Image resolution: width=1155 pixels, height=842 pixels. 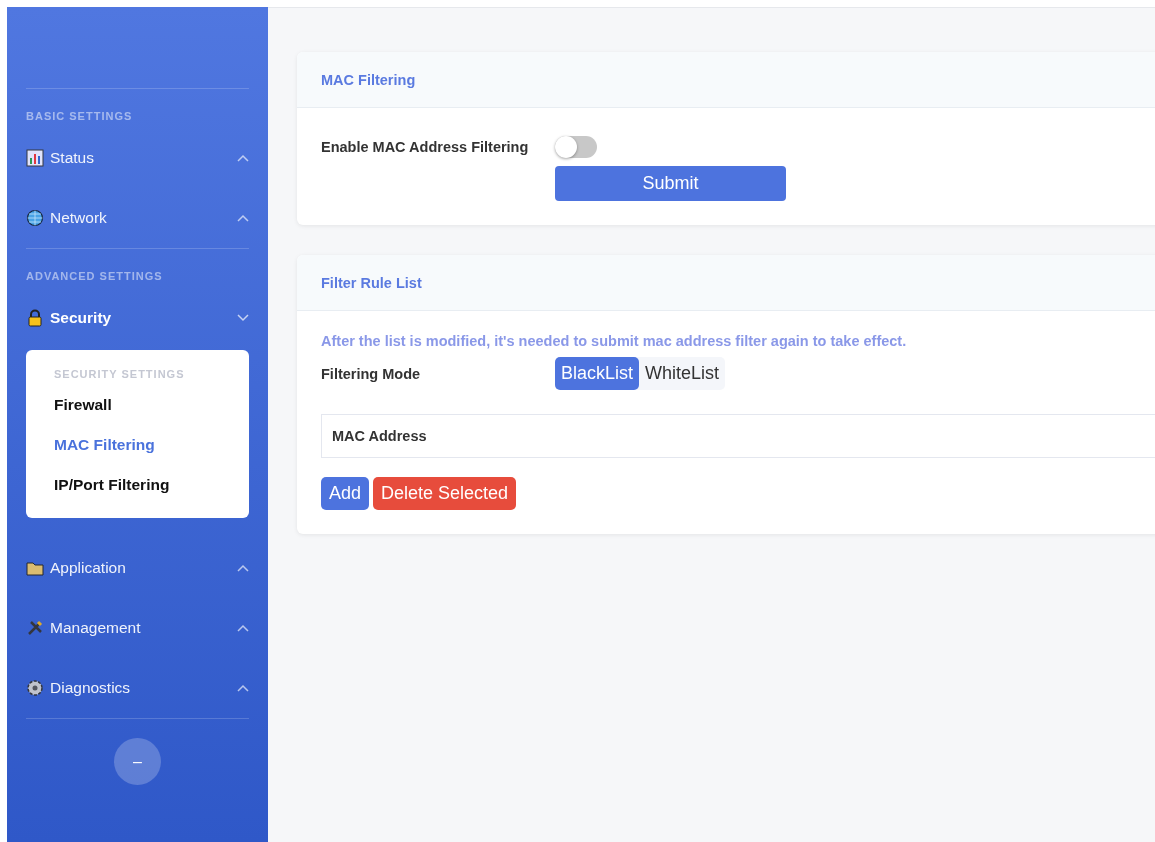 I want to click on menu-item: Application, so click(x=137, y=568).